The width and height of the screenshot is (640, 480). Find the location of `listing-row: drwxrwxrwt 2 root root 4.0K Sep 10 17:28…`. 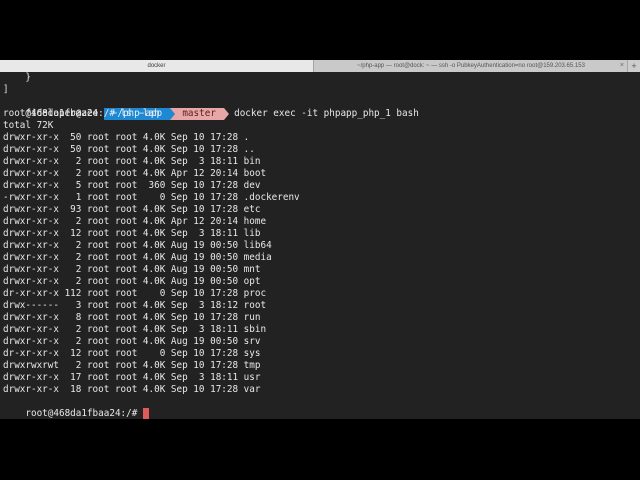

listing-row: drwxrwxrwt 2 root root 4.0K Sep 10 17:28… is located at coordinates (132, 365).